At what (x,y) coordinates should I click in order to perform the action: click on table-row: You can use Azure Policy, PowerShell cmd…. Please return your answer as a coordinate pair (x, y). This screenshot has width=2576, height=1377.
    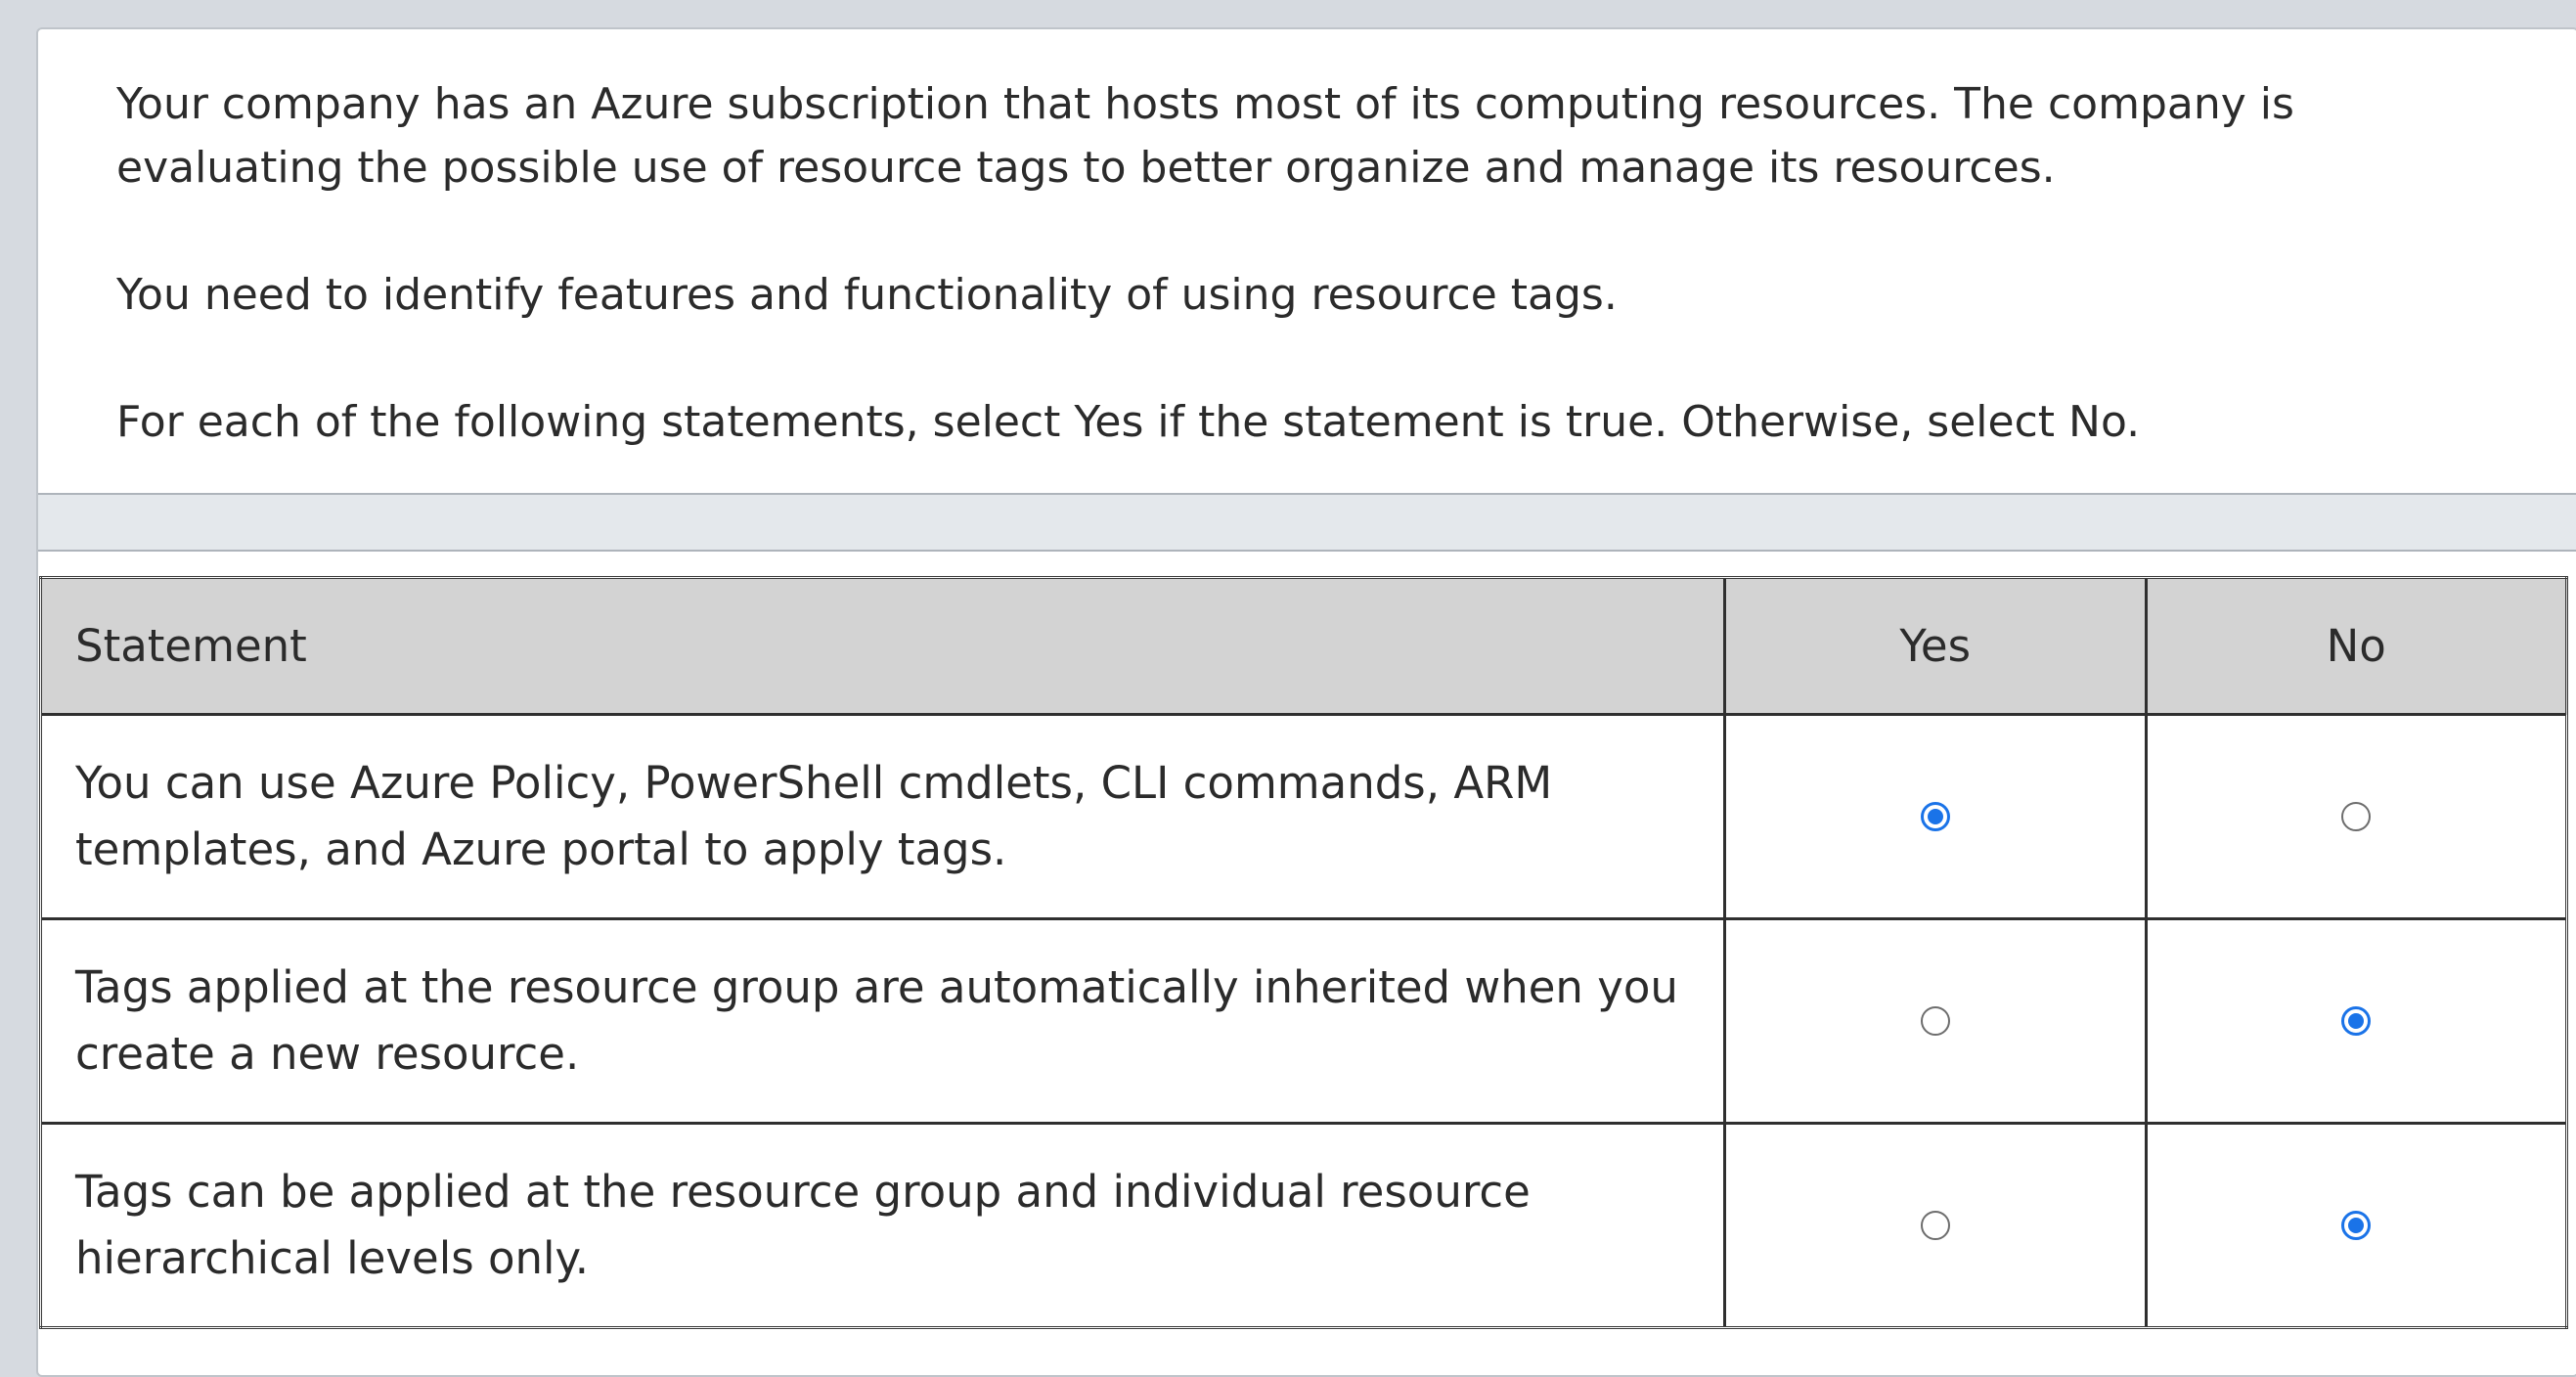
    Looking at the image, I should click on (1303, 816).